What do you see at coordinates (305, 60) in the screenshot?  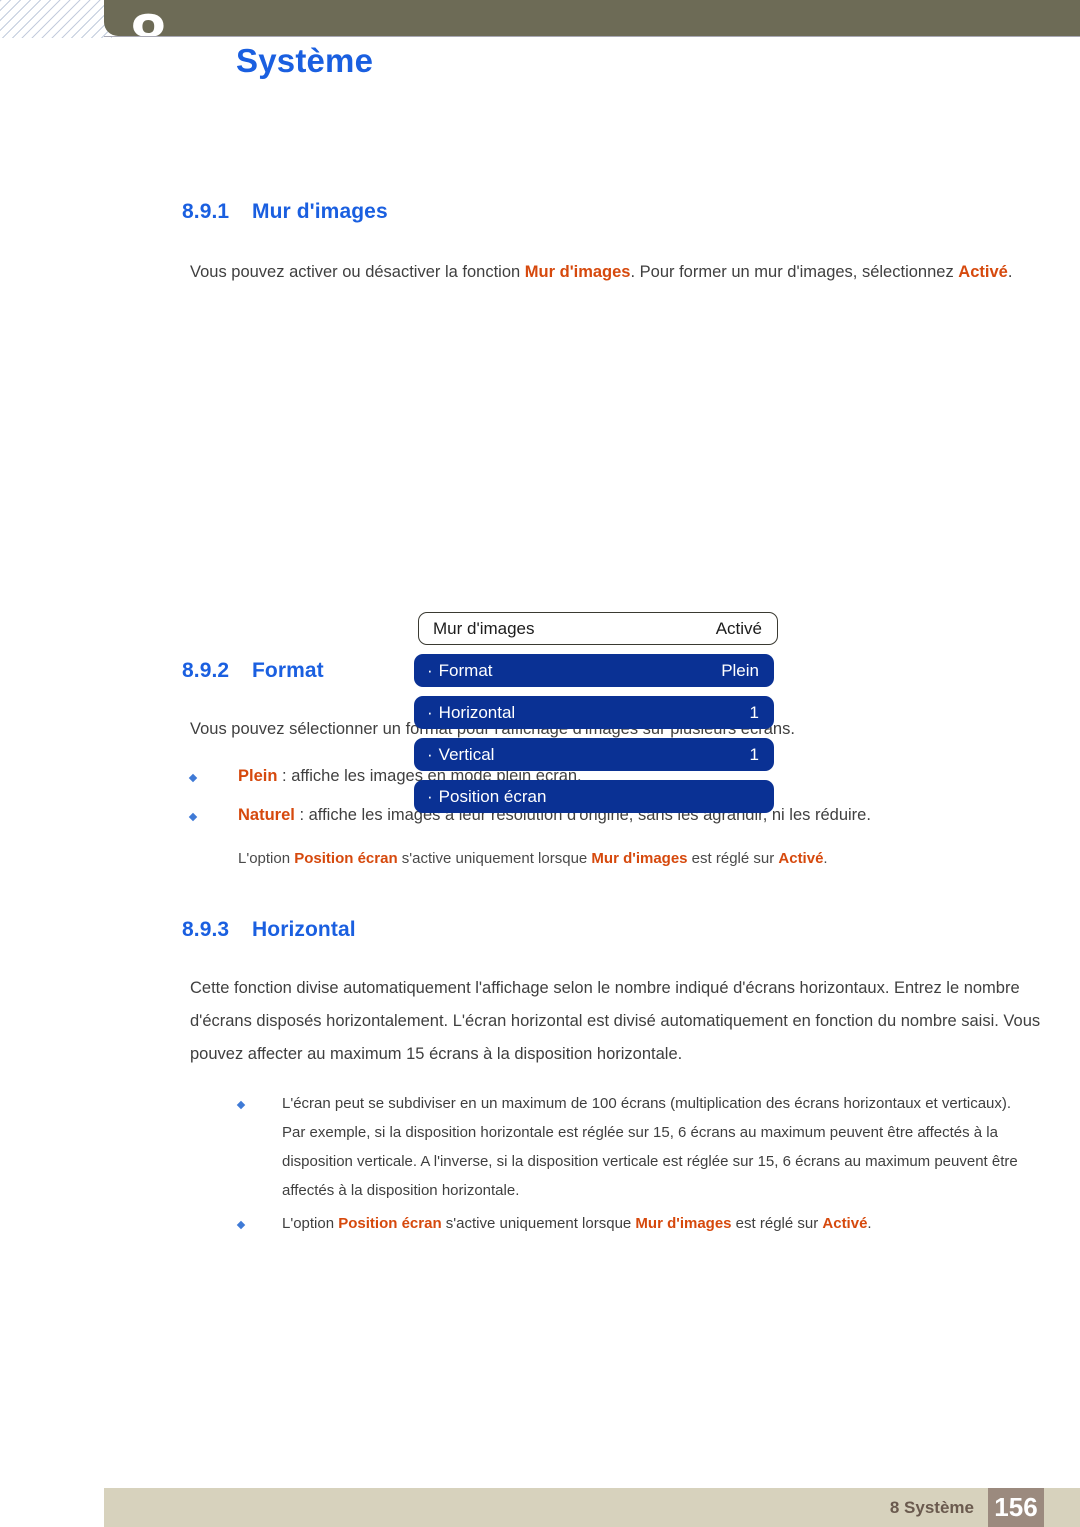 I see `page-title: Système` at bounding box center [305, 60].